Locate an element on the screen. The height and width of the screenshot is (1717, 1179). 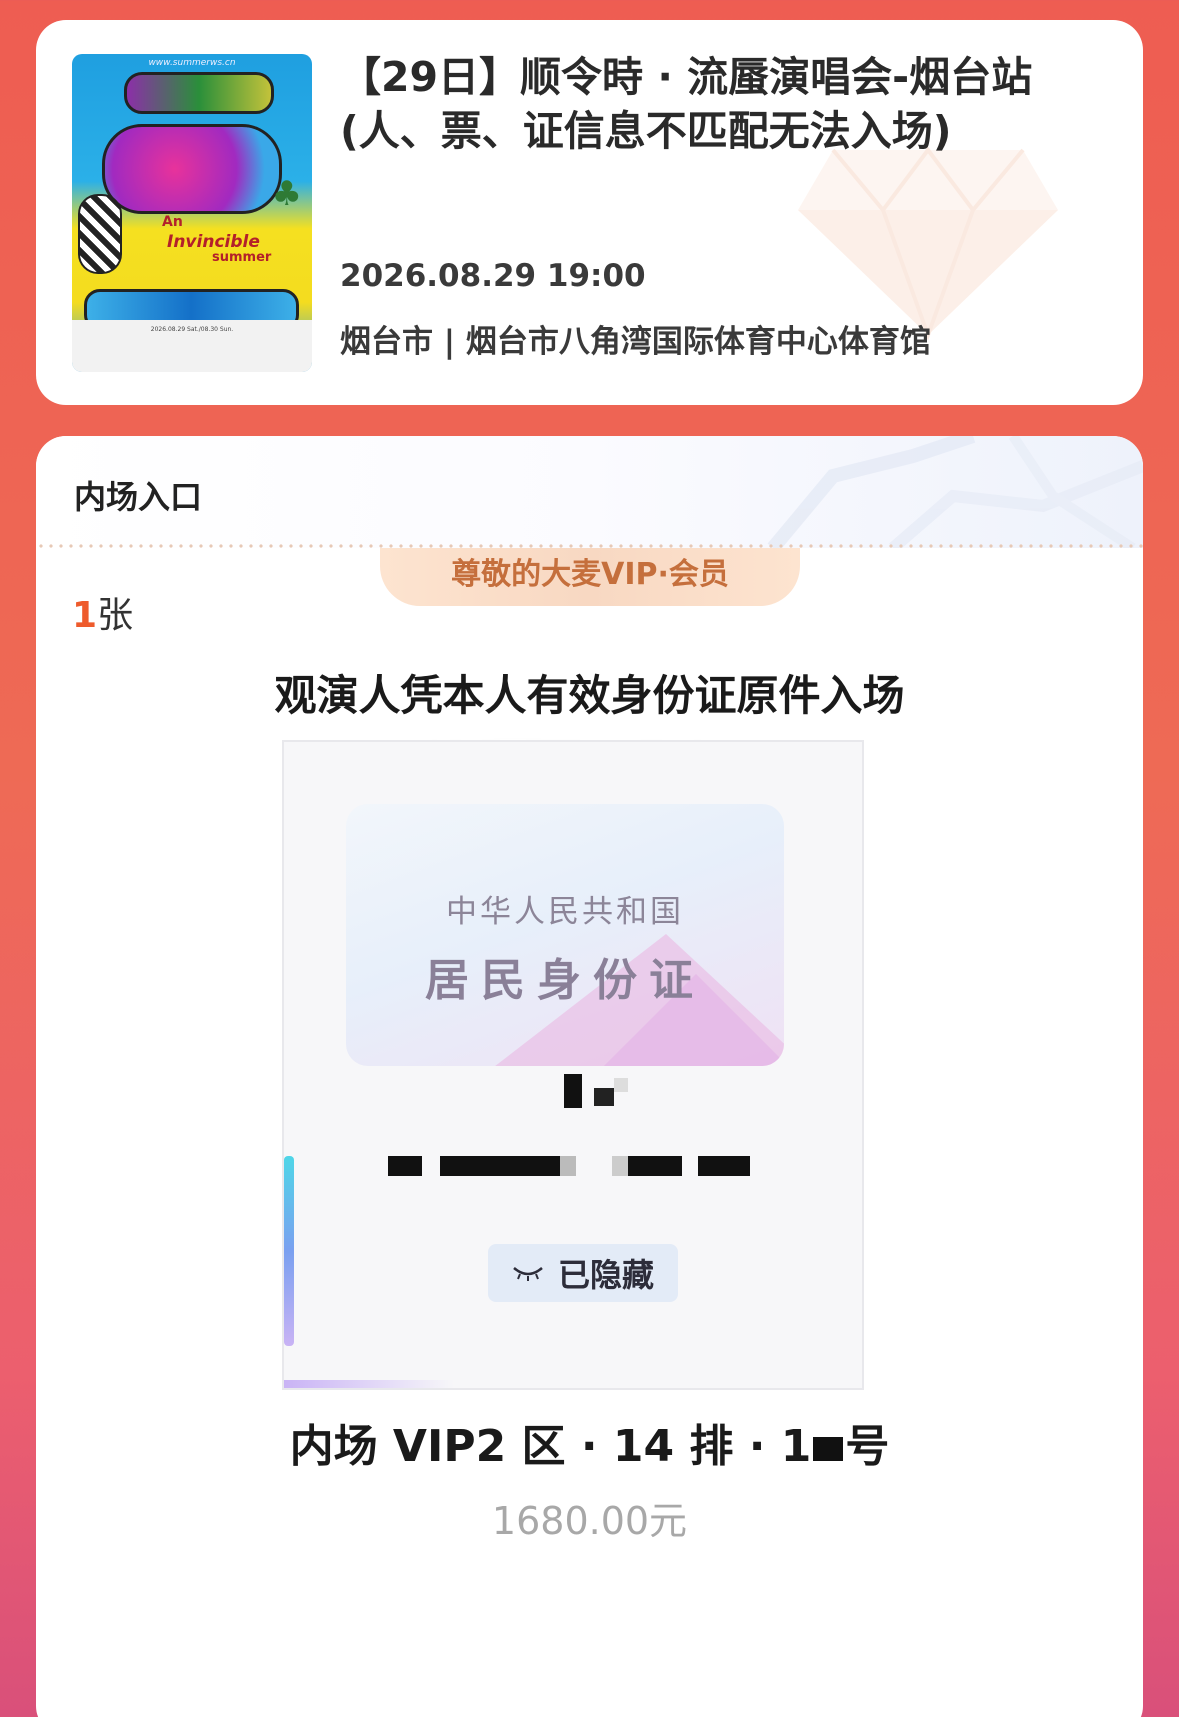
ticket-count-unit: 张 is located at coordinates (115, 615).